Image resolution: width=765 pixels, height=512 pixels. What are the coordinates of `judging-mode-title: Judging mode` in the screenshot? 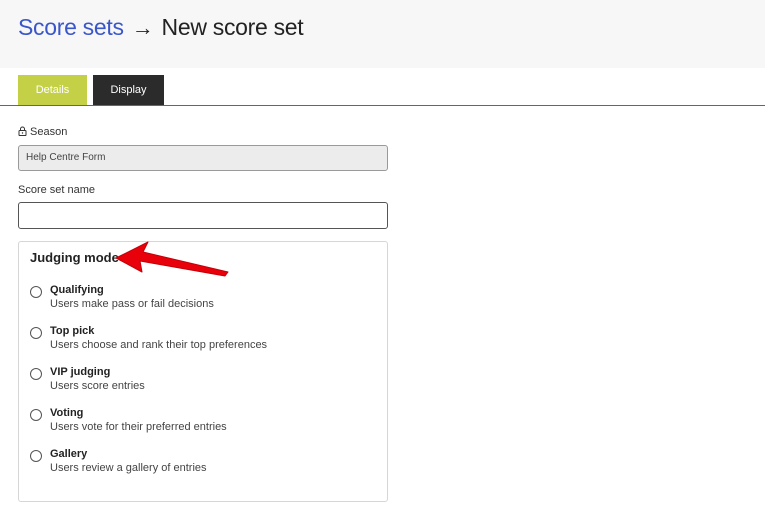 It's located at (74, 257).